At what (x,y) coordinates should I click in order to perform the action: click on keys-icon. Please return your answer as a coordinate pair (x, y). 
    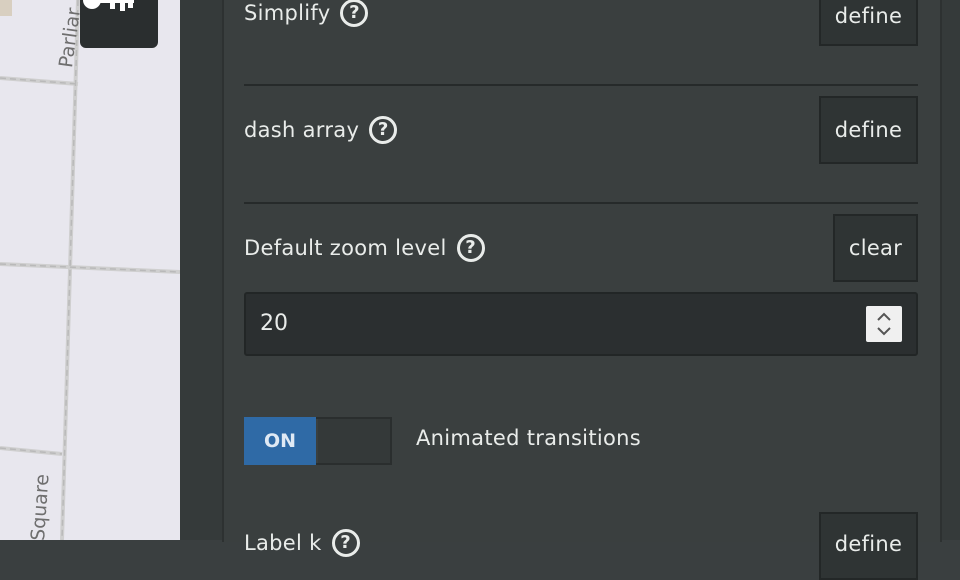
    Looking at the image, I should click on (108, 5).